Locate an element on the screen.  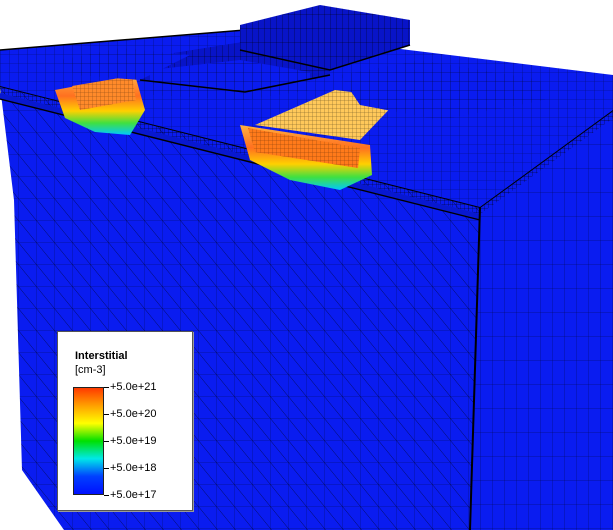
legend-title: Interstitial is located at coordinates (101, 356).